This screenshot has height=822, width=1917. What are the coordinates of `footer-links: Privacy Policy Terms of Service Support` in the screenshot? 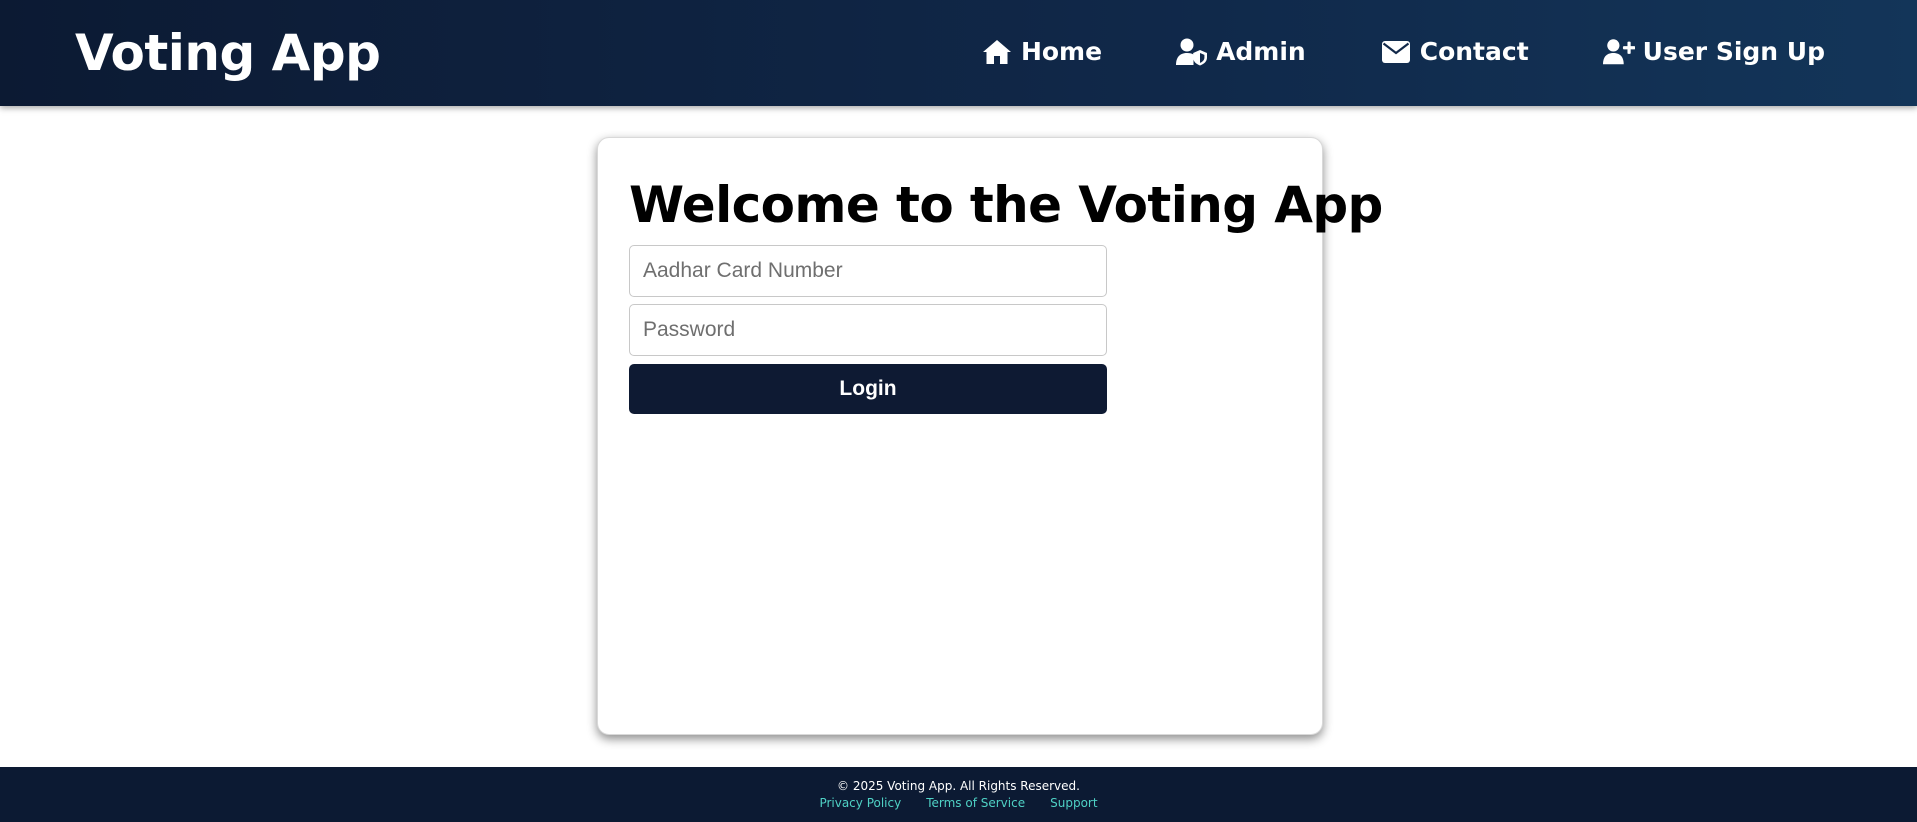 It's located at (958, 803).